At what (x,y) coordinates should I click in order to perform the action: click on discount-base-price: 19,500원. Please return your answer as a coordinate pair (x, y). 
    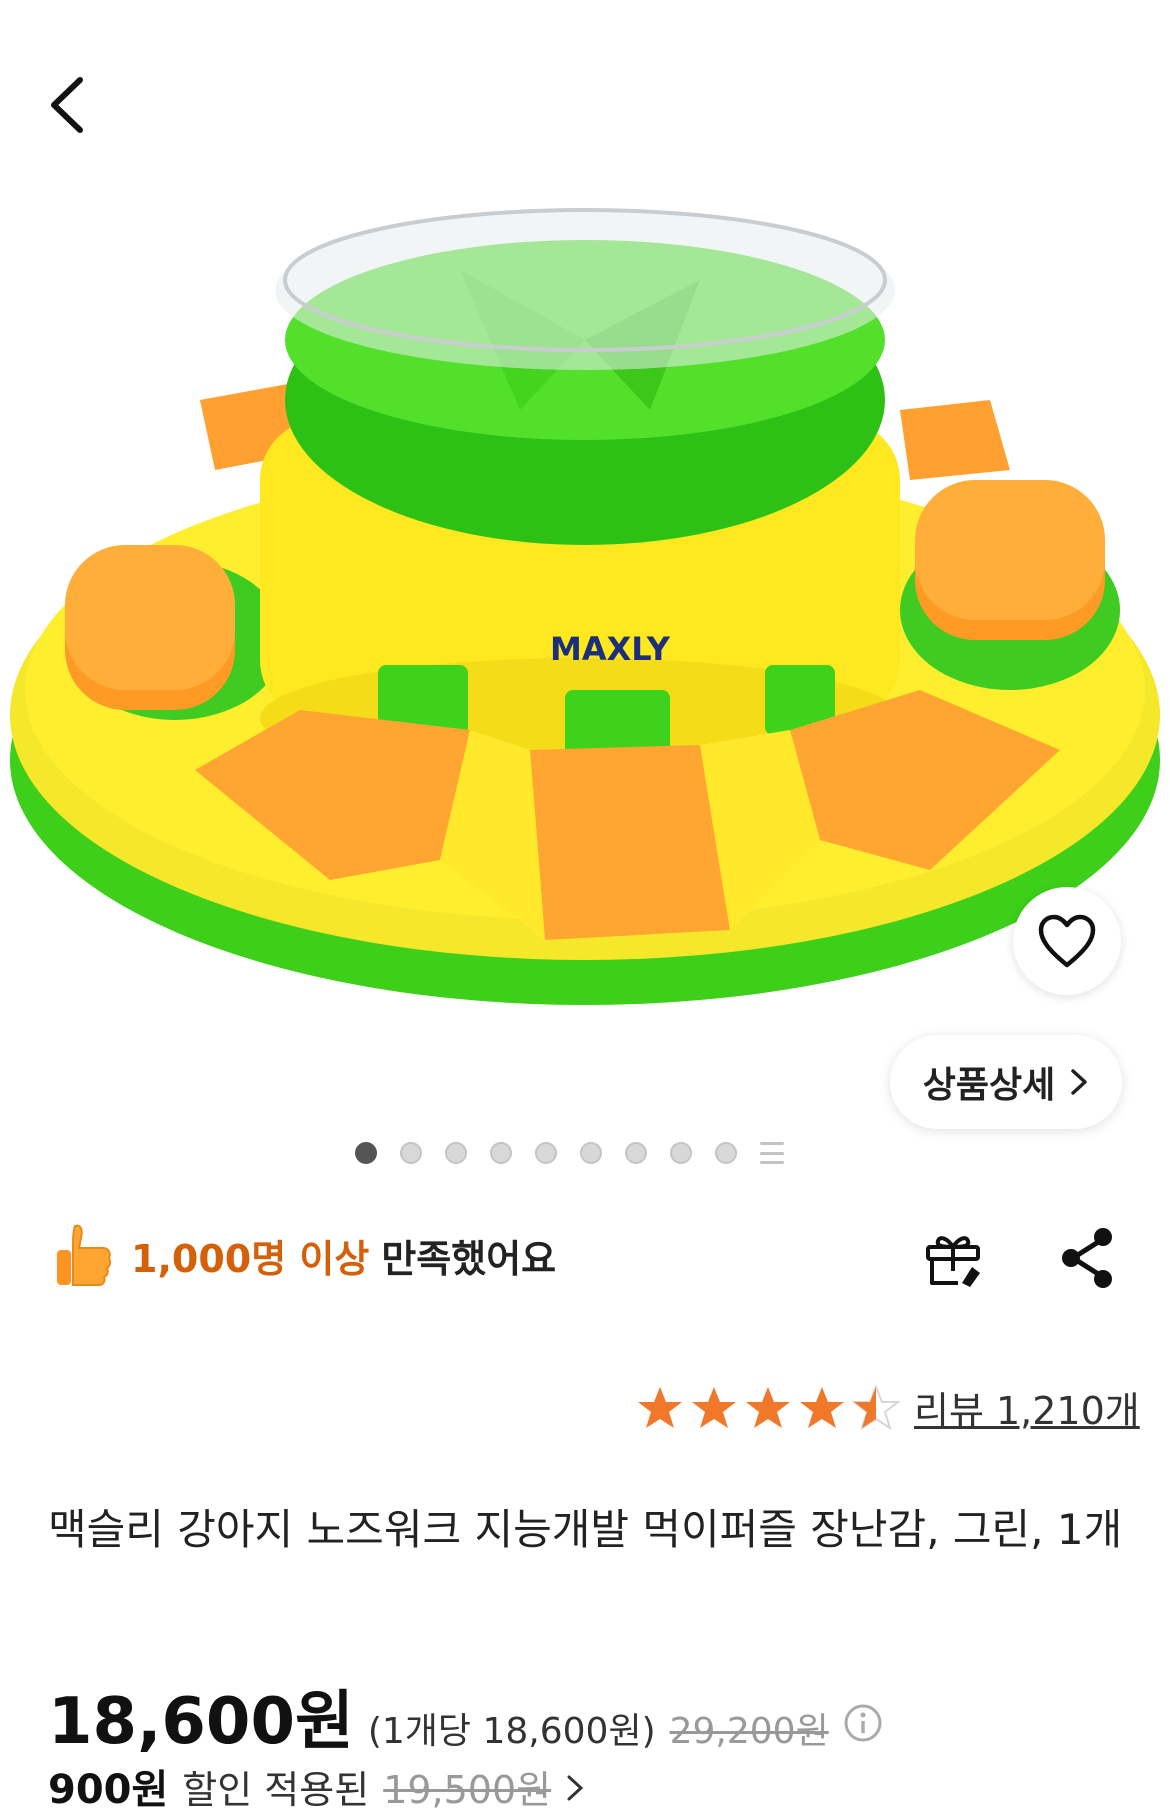
    Looking at the image, I should click on (467, 1790).